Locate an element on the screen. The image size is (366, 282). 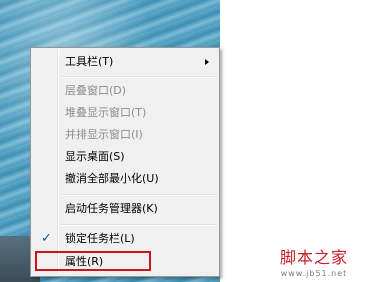
menu-item-label: 锁定任务栏(L) is located at coordinates (100, 238).